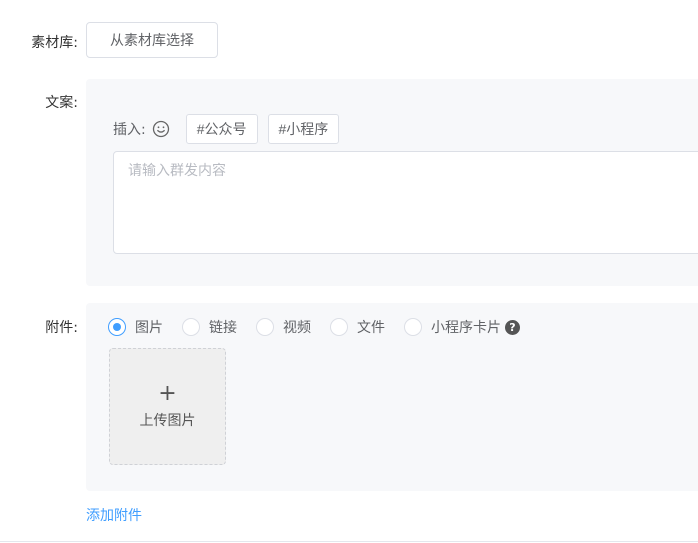 This screenshot has height=543, width=698. I want to click on insert-toolbar: 插入: #公众号 #小程序, so click(231, 129).